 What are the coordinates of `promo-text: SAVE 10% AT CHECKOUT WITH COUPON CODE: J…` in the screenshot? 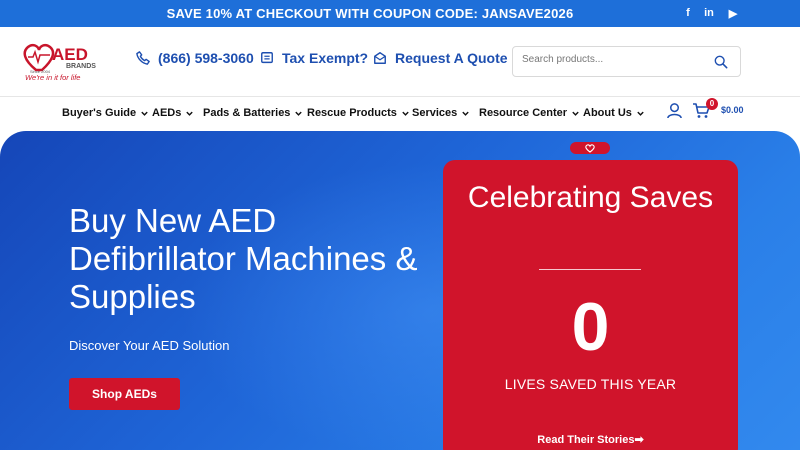 It's located at (370, 13).